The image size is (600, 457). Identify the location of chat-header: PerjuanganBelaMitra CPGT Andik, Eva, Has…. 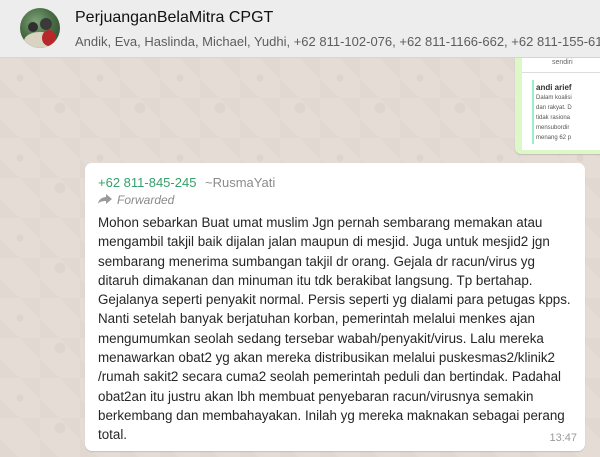
(300, 29).